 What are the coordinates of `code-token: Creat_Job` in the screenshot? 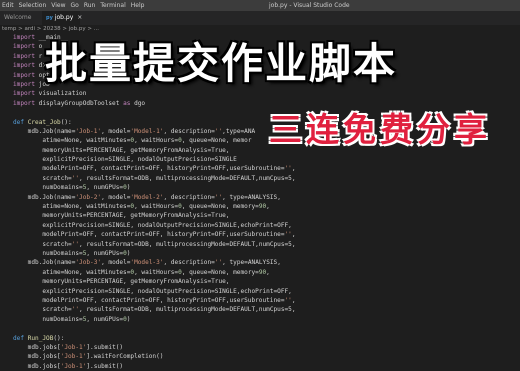 It's located at (44, 122).